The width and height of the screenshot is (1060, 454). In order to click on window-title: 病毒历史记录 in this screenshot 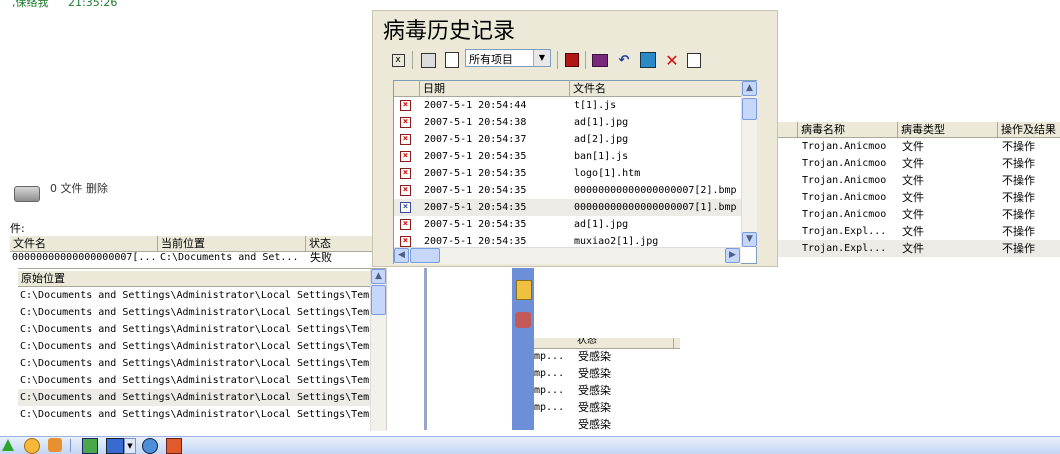, I will do `click(449, 31)`.